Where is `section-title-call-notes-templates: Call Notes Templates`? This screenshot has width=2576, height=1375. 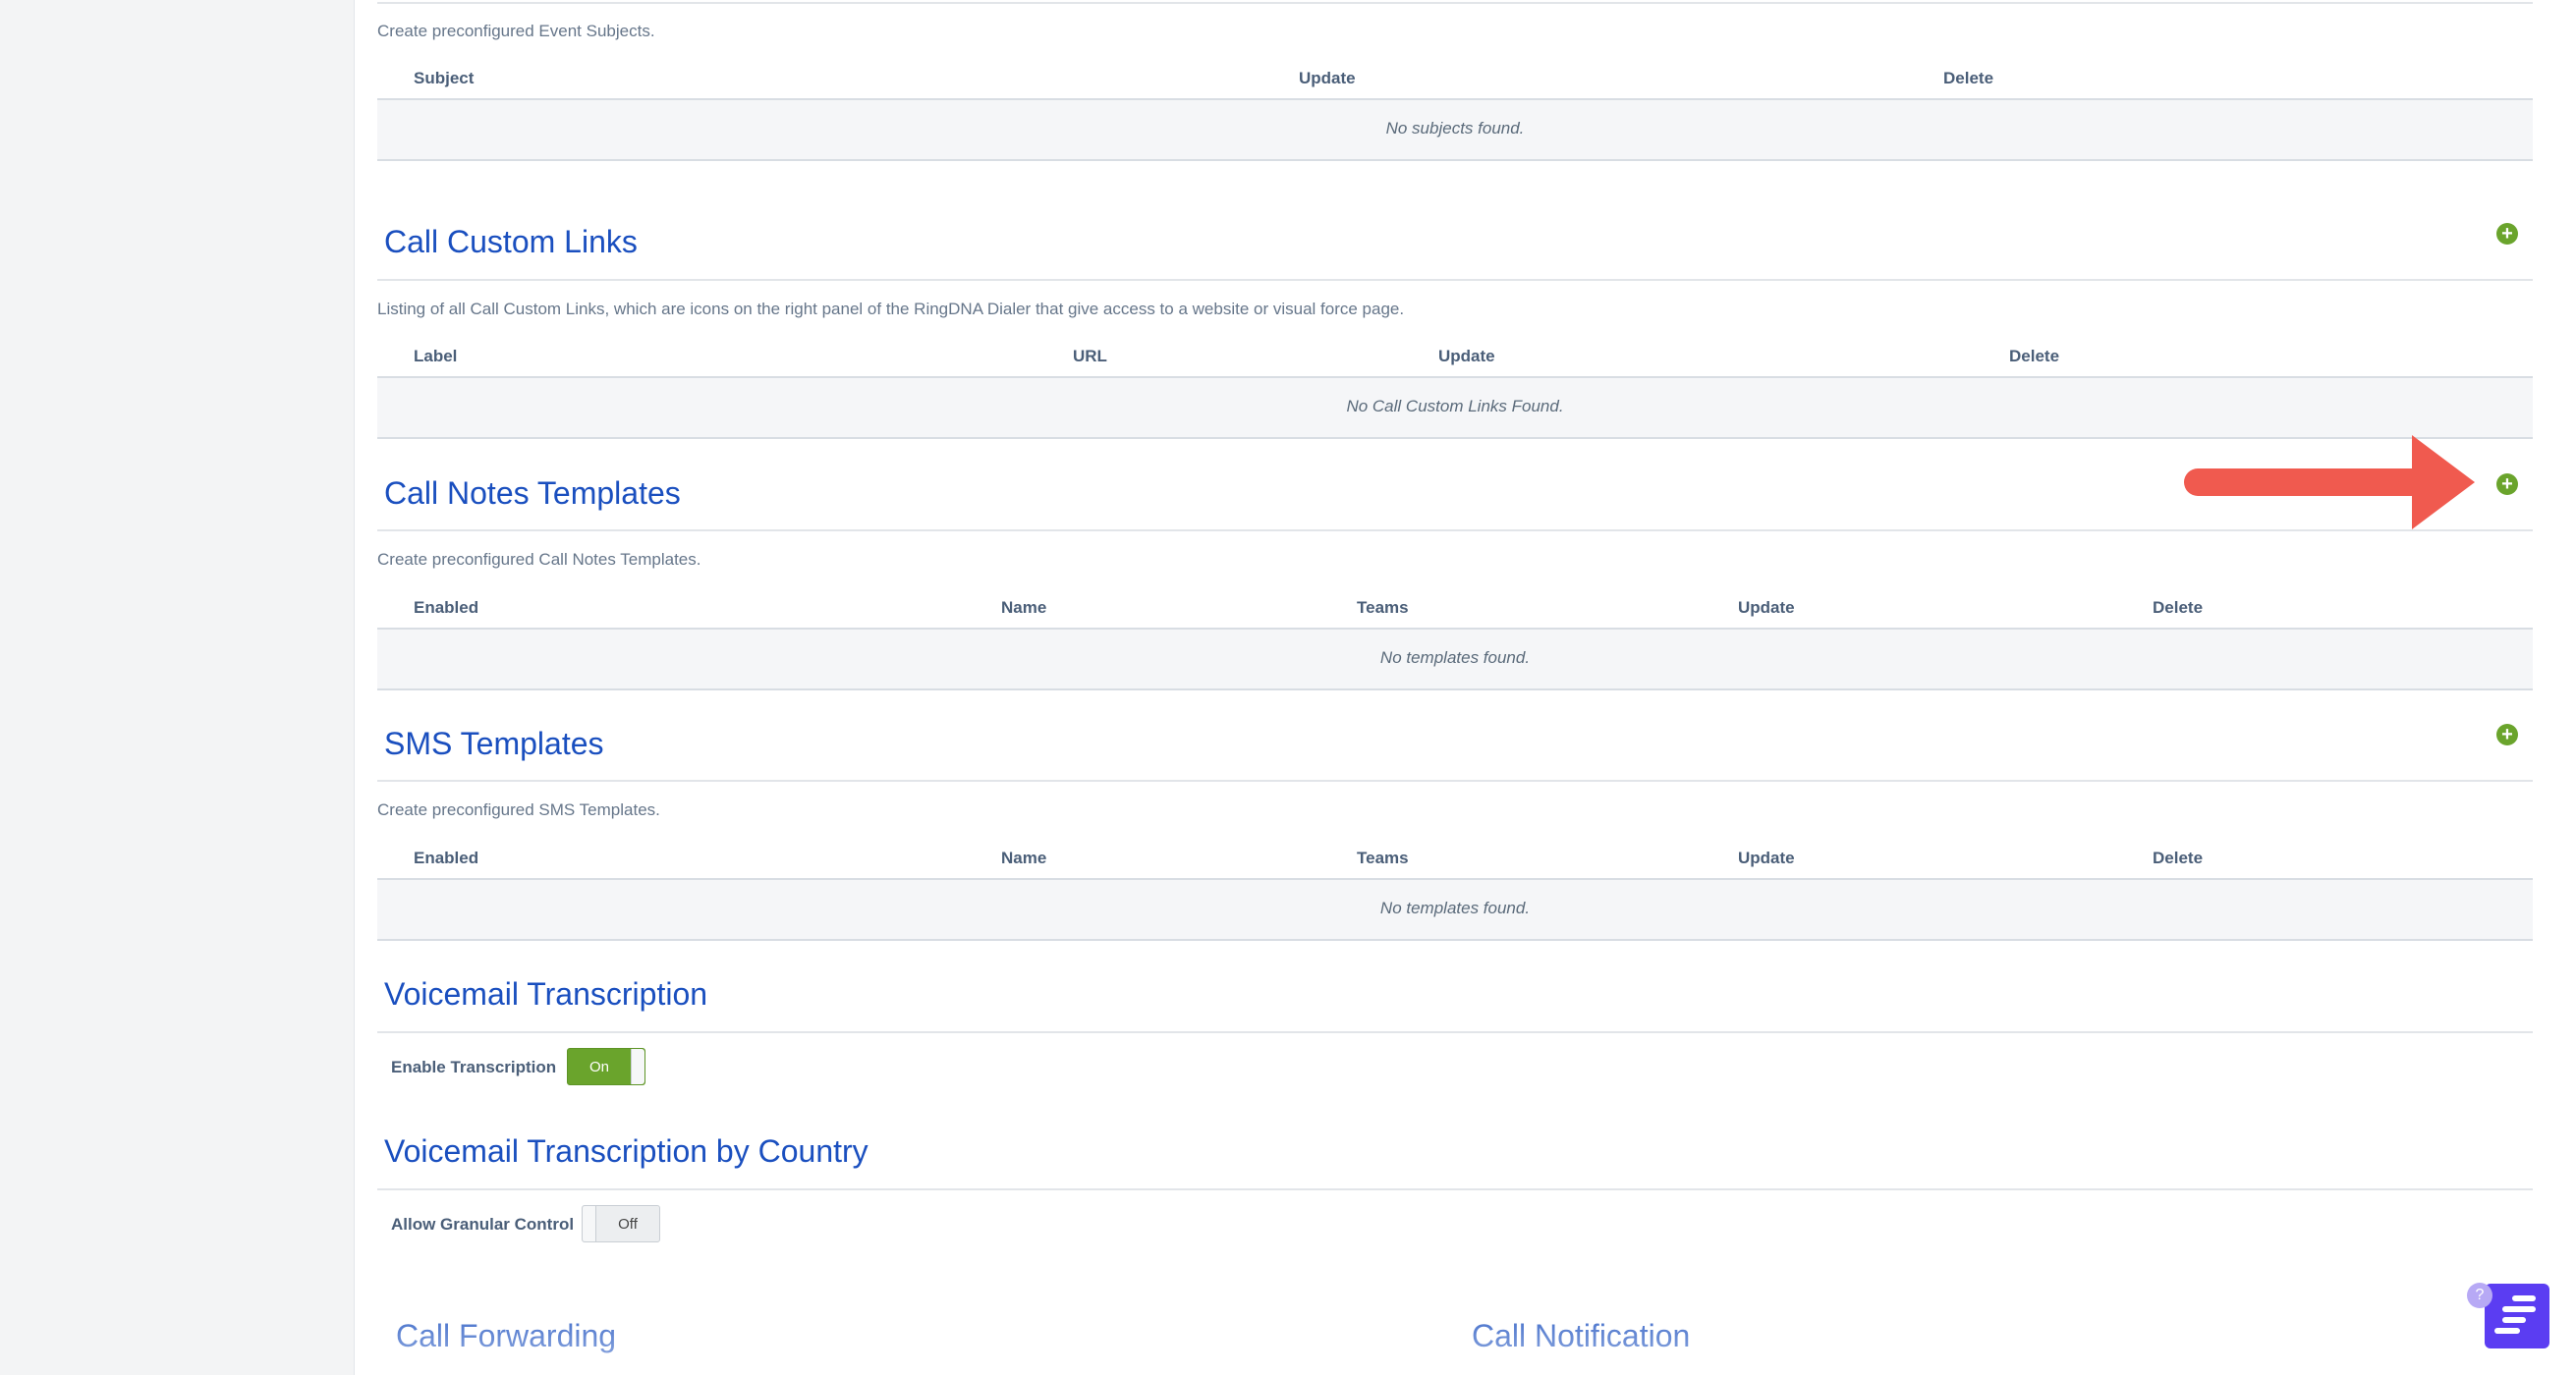 section-title-call-notes-templates: Call Notes Templates is located at coordinates (532, 493).